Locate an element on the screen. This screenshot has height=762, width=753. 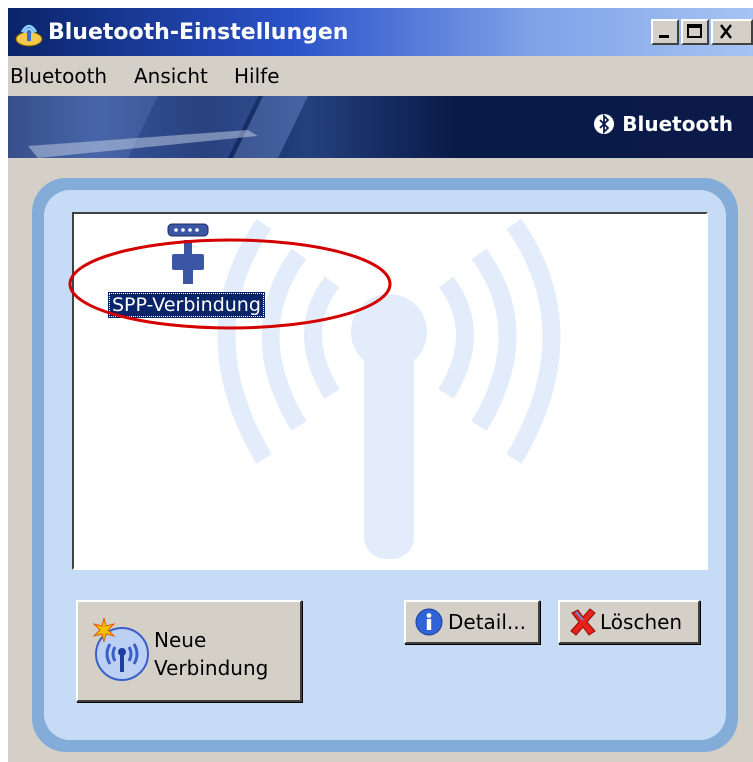
menu-bar: Bluetooth Ansicht Hilfe is located at coordinates (380, 76).